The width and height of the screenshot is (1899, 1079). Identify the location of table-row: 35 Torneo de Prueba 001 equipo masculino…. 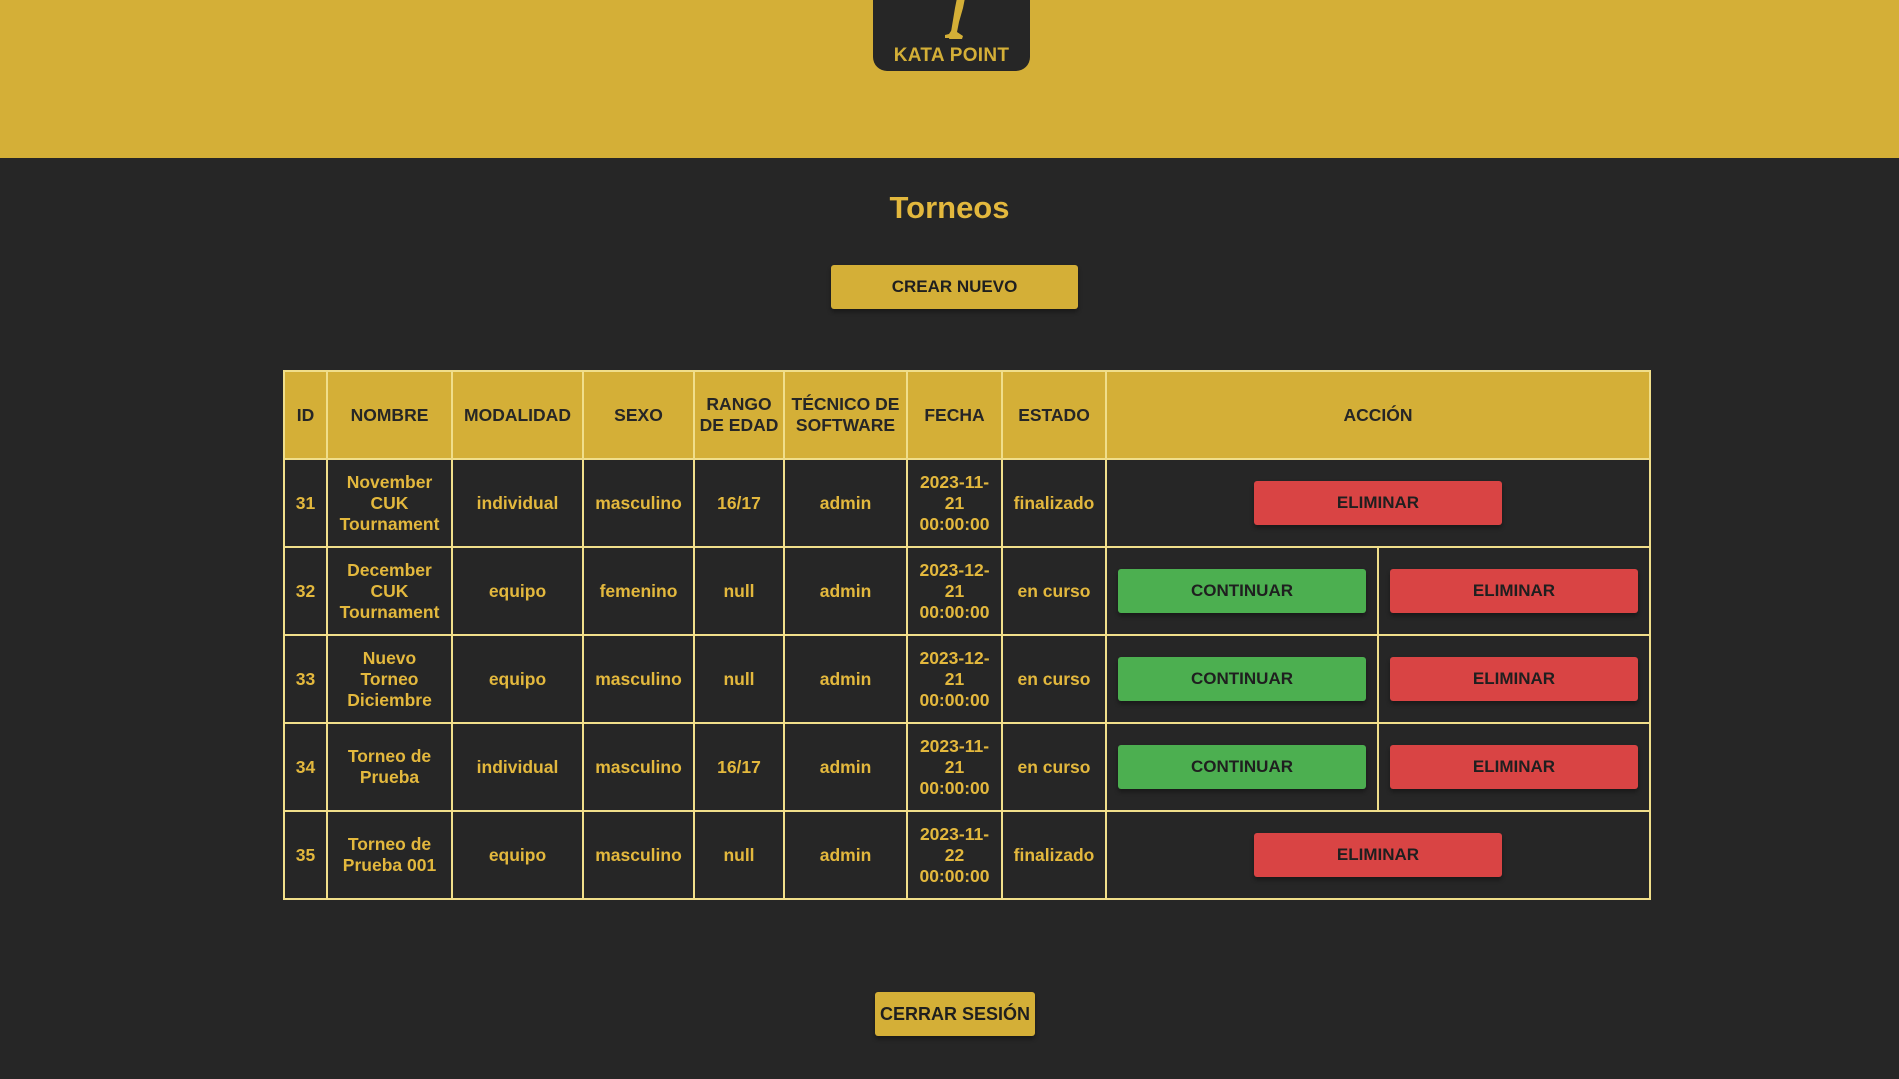
(967, 855).